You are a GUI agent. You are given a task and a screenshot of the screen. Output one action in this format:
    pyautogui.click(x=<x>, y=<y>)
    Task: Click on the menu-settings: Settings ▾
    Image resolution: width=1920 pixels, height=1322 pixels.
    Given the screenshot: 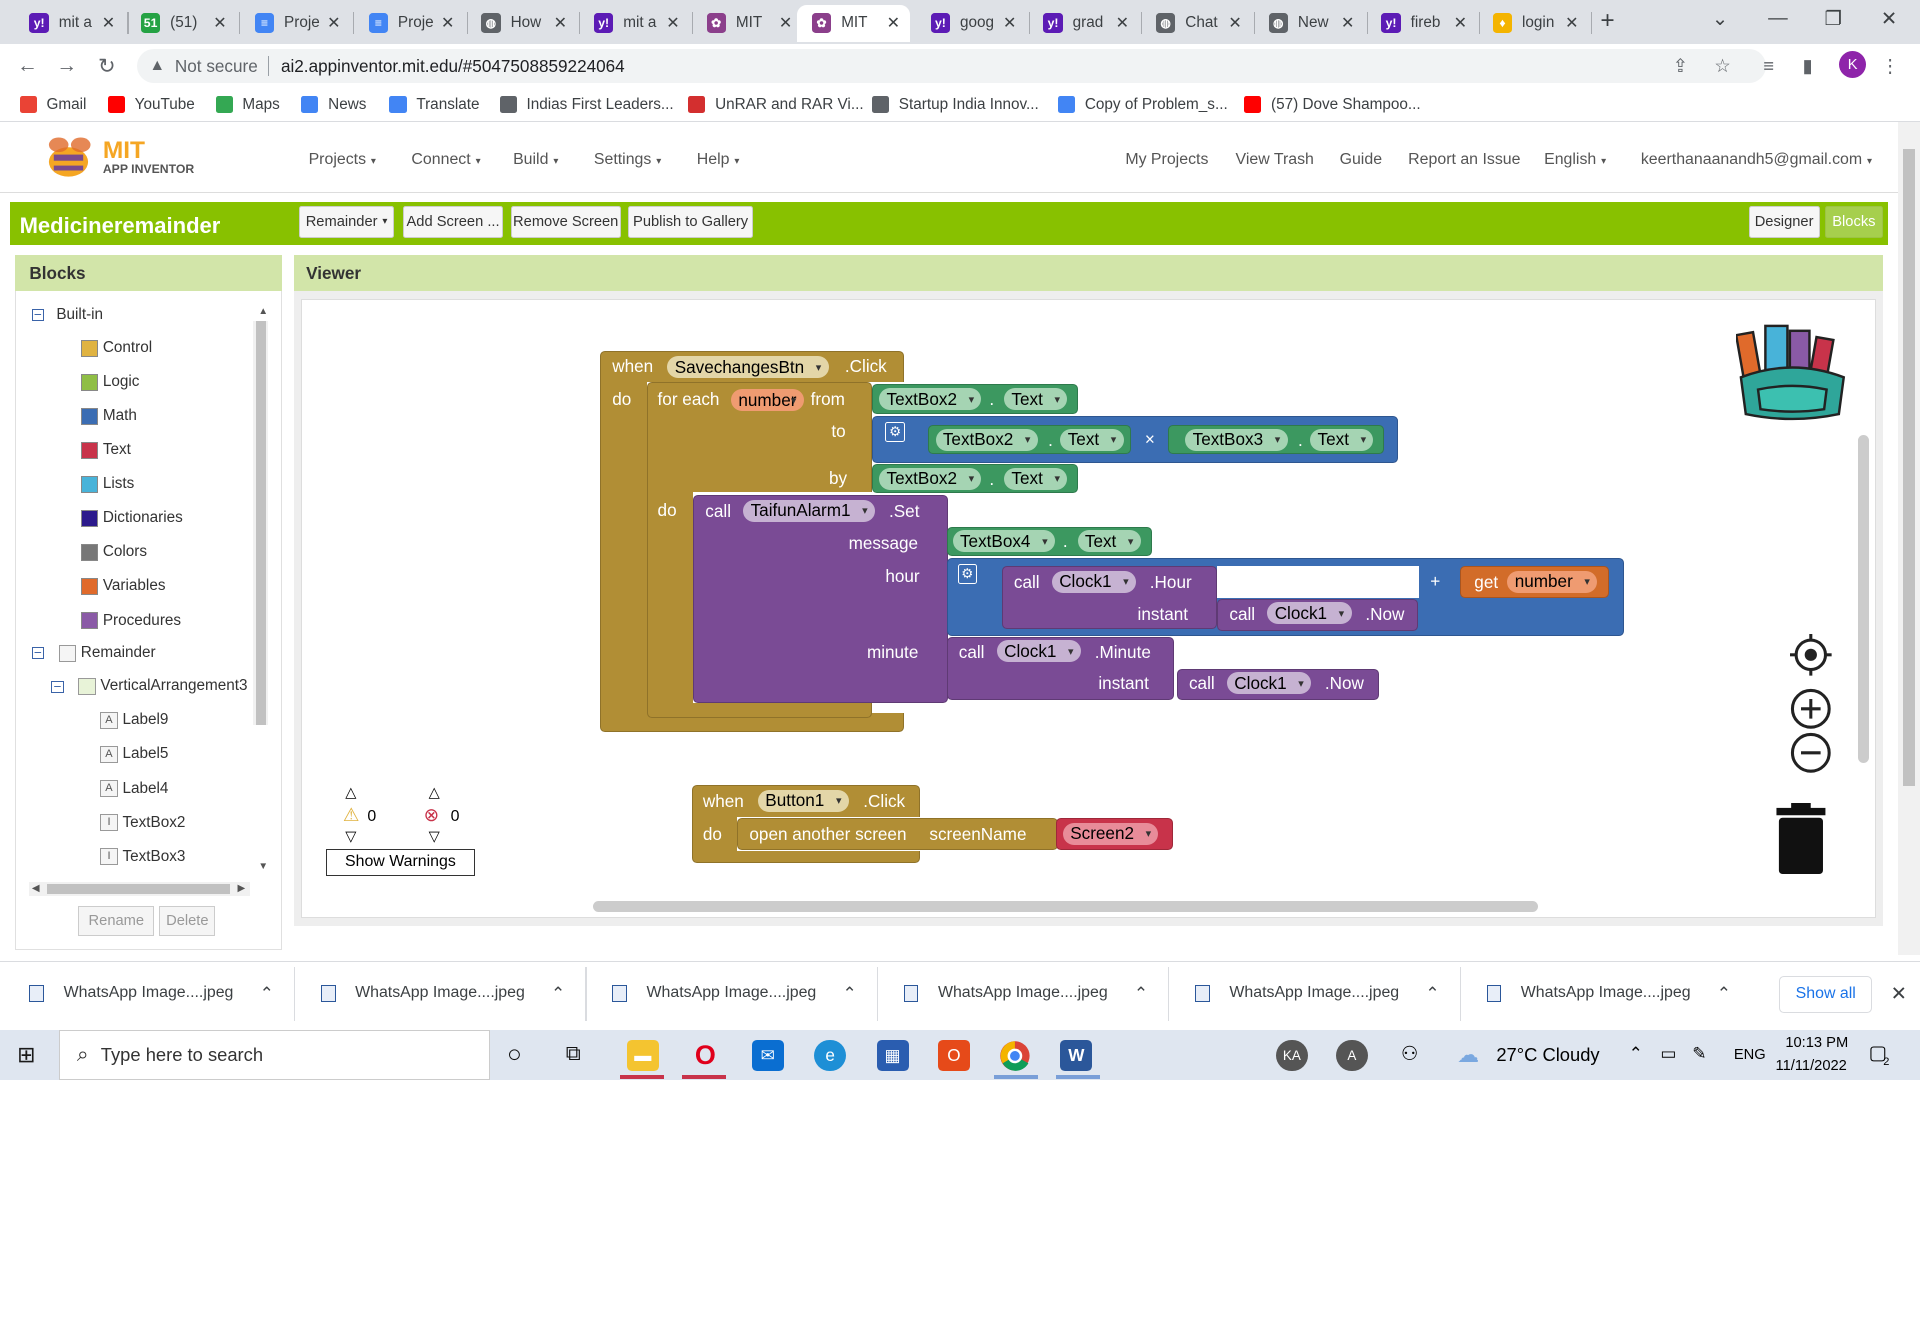 What is the action you would take?
    pyautogui.click(x=627, y=160)
    